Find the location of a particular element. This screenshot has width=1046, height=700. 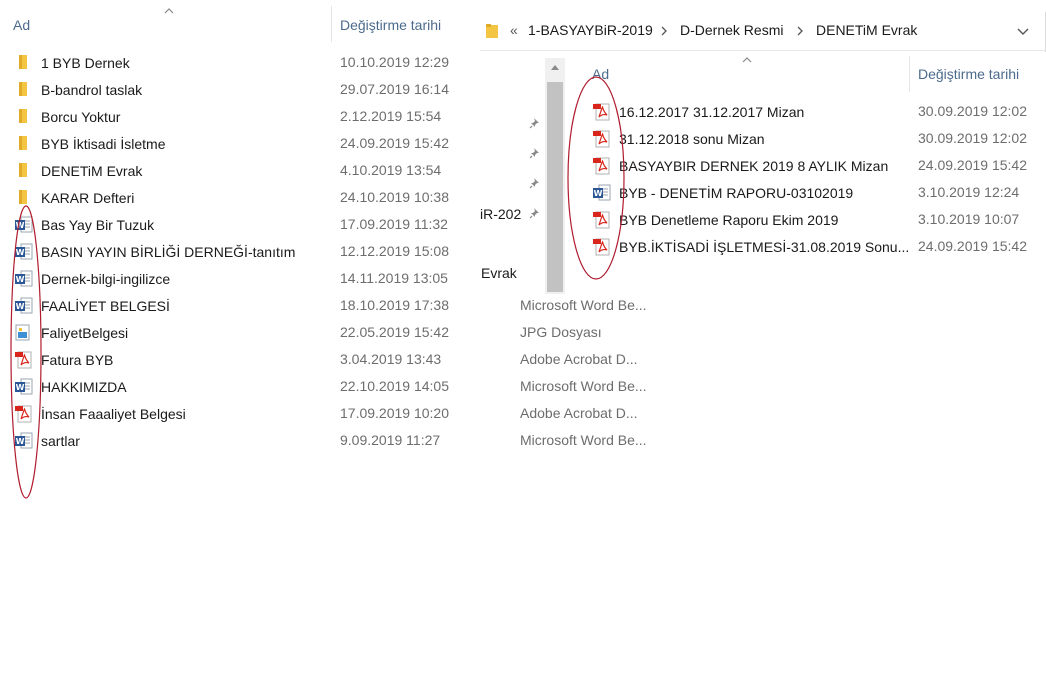

annotation-ellipse-left is located at coordinates (26, 352).